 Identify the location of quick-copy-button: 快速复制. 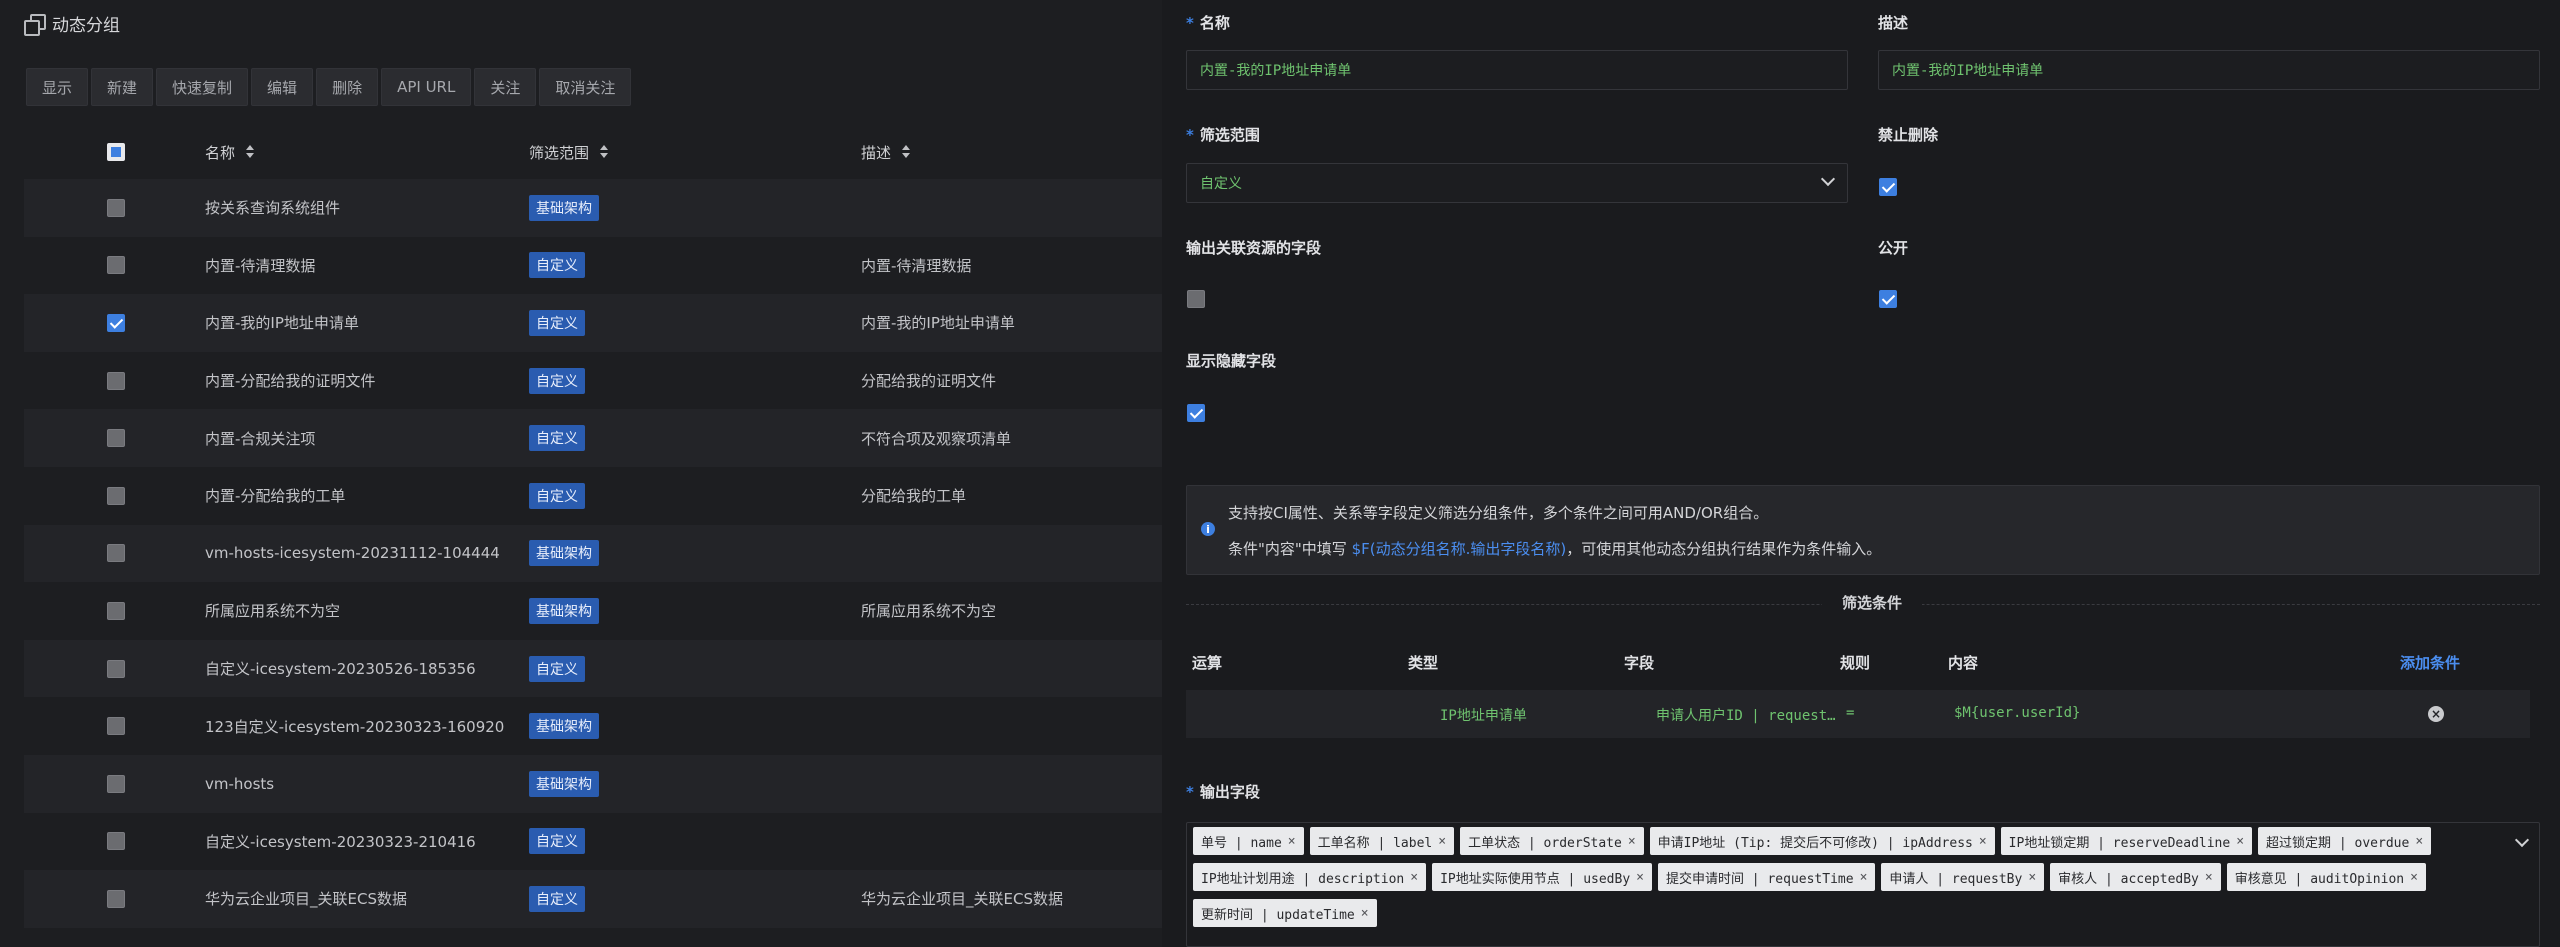
(202, 87).